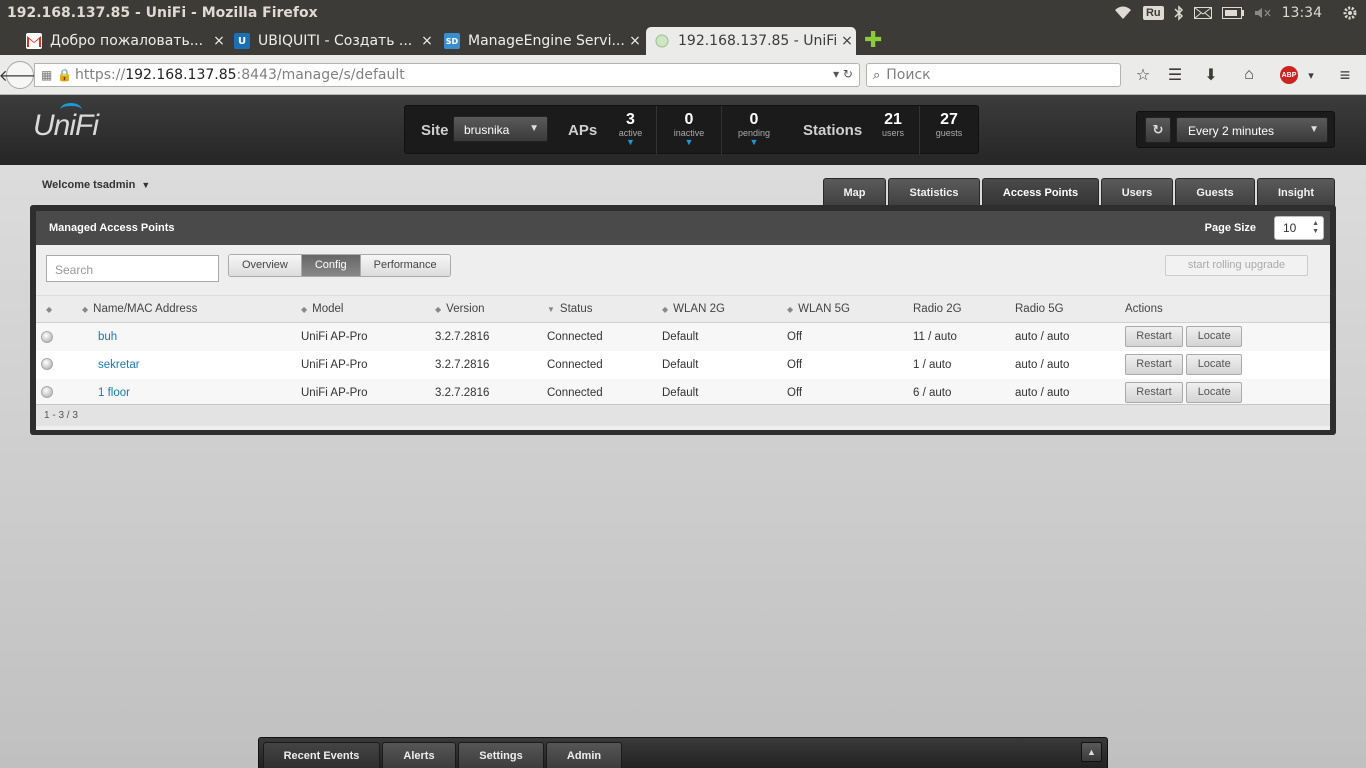 Image resolution: width=1366 pixels, height=768 pixels. What do you see at coordinates (368, 309) in the screenshot?
I see `column-header-model: ◆ Model` at bounding box center [368, 309].